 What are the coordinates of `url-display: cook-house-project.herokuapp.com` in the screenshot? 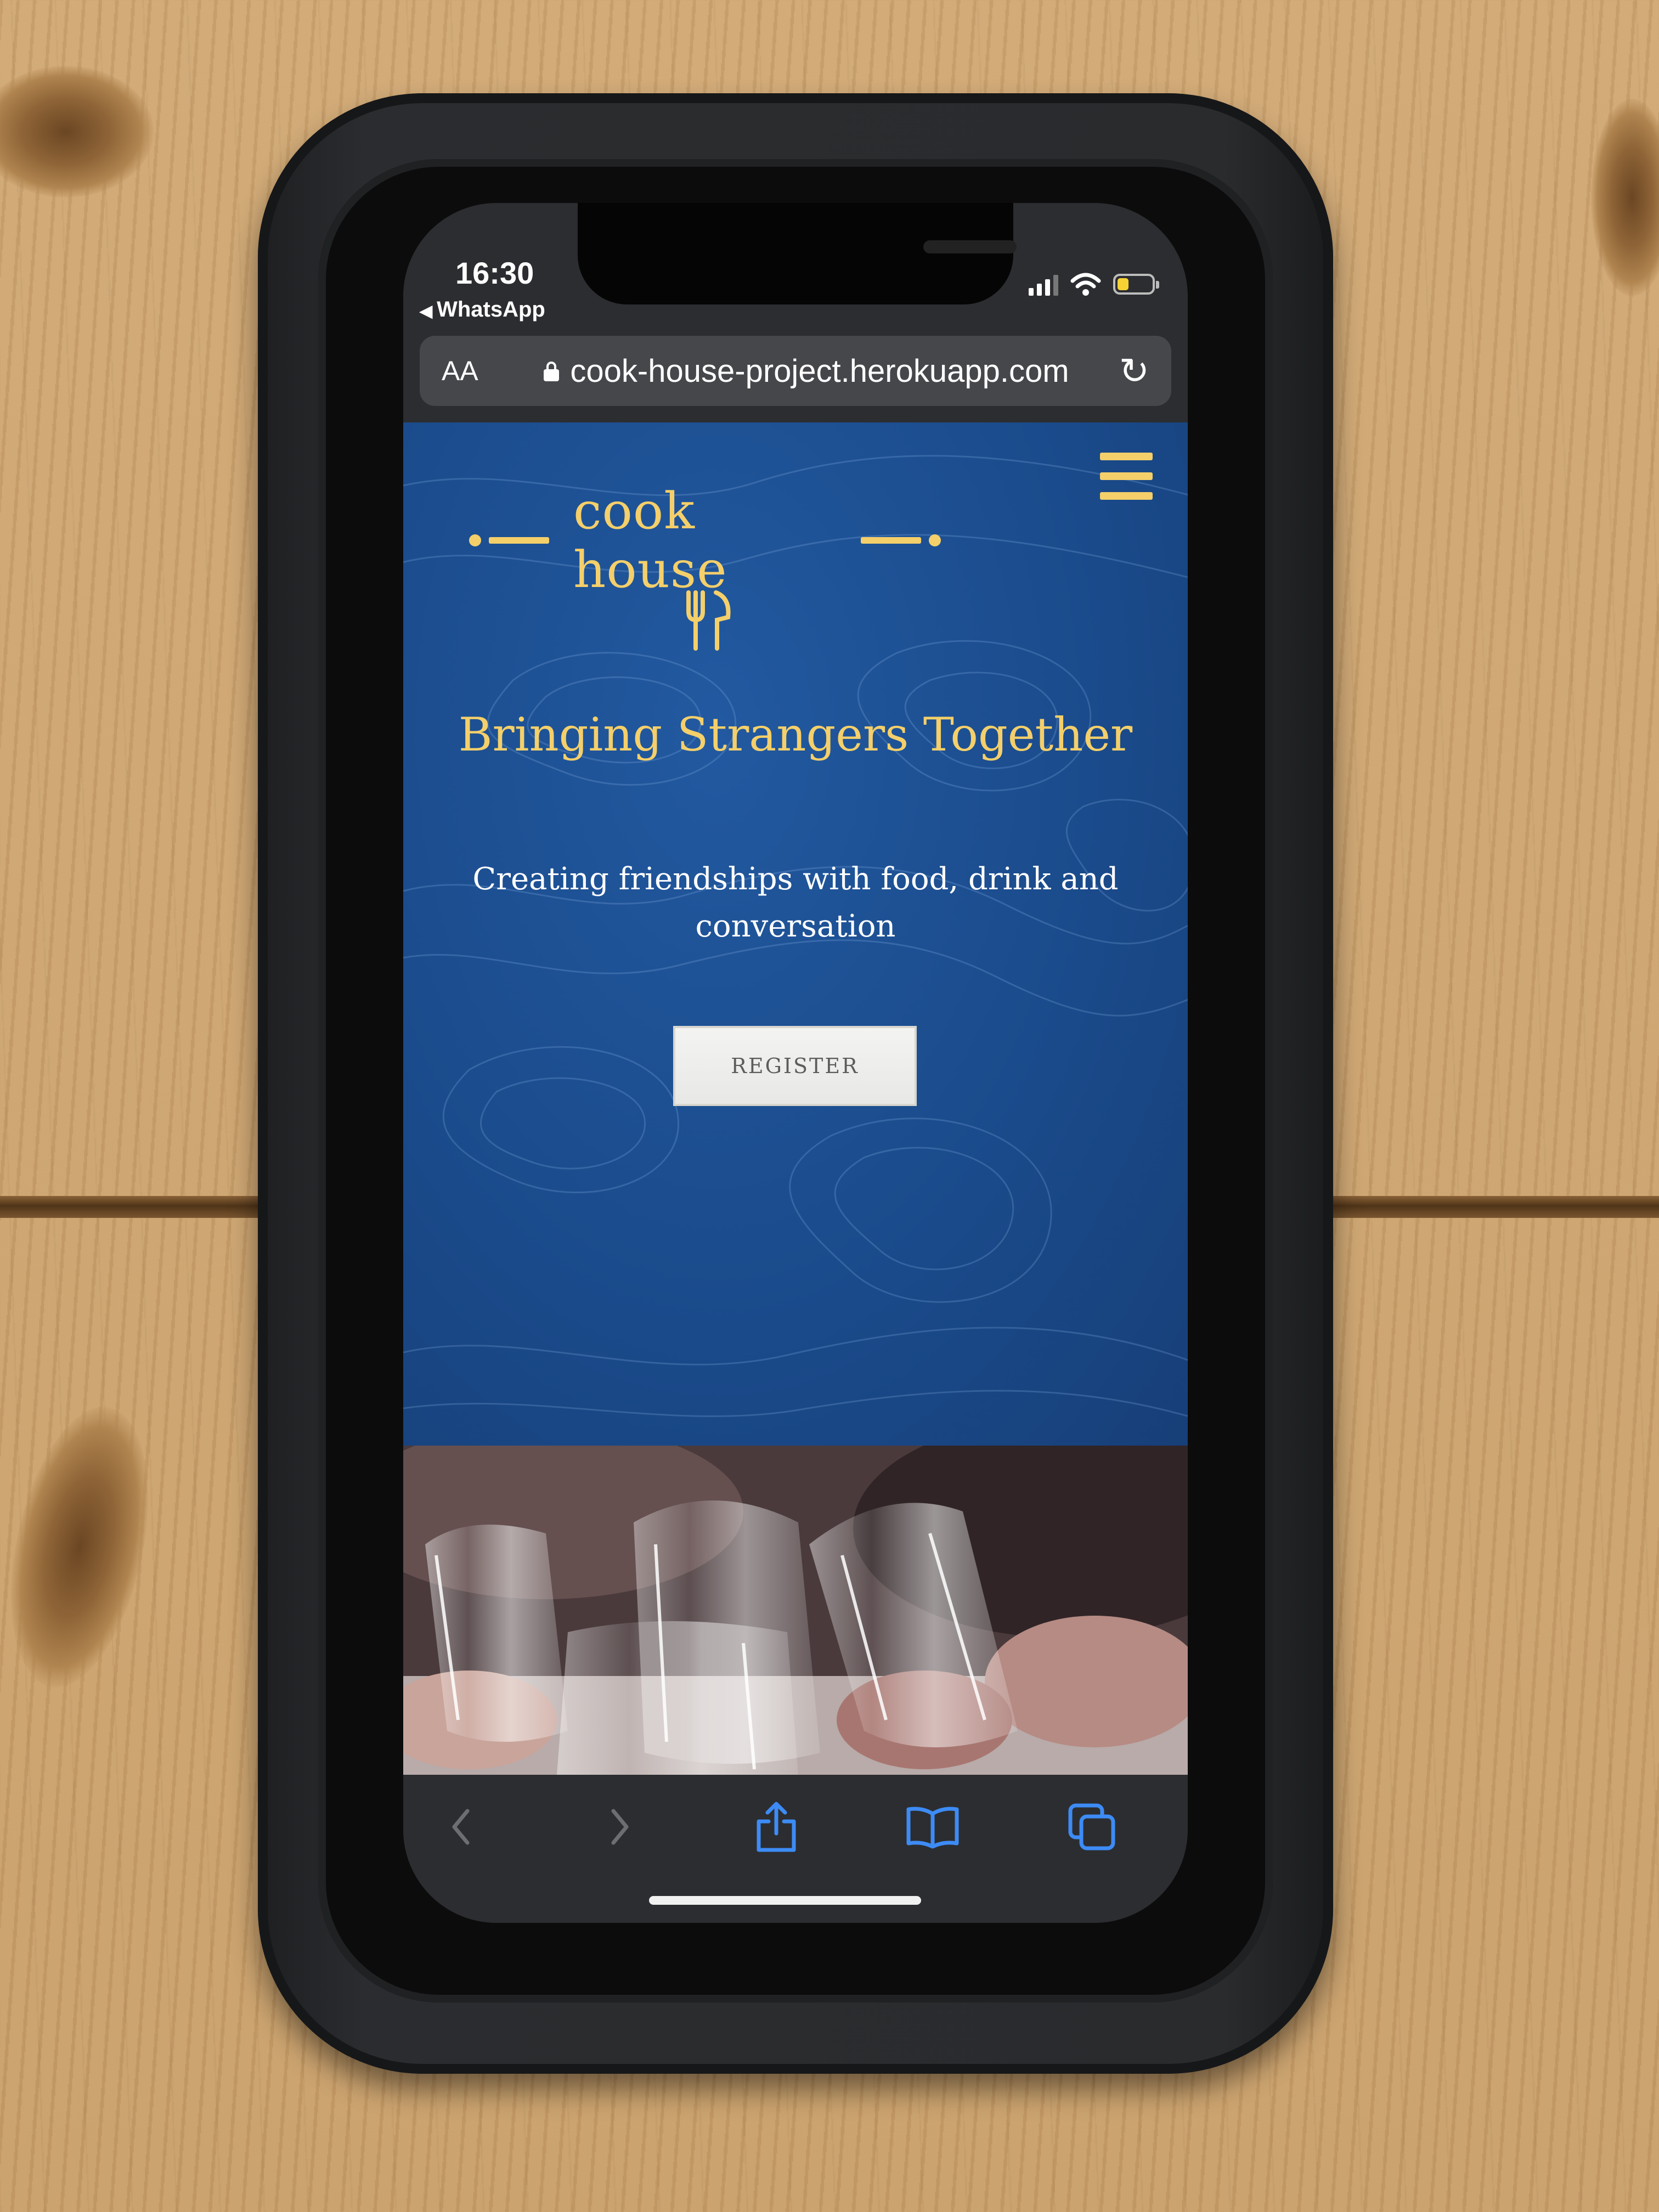 It's located at (806, 371).